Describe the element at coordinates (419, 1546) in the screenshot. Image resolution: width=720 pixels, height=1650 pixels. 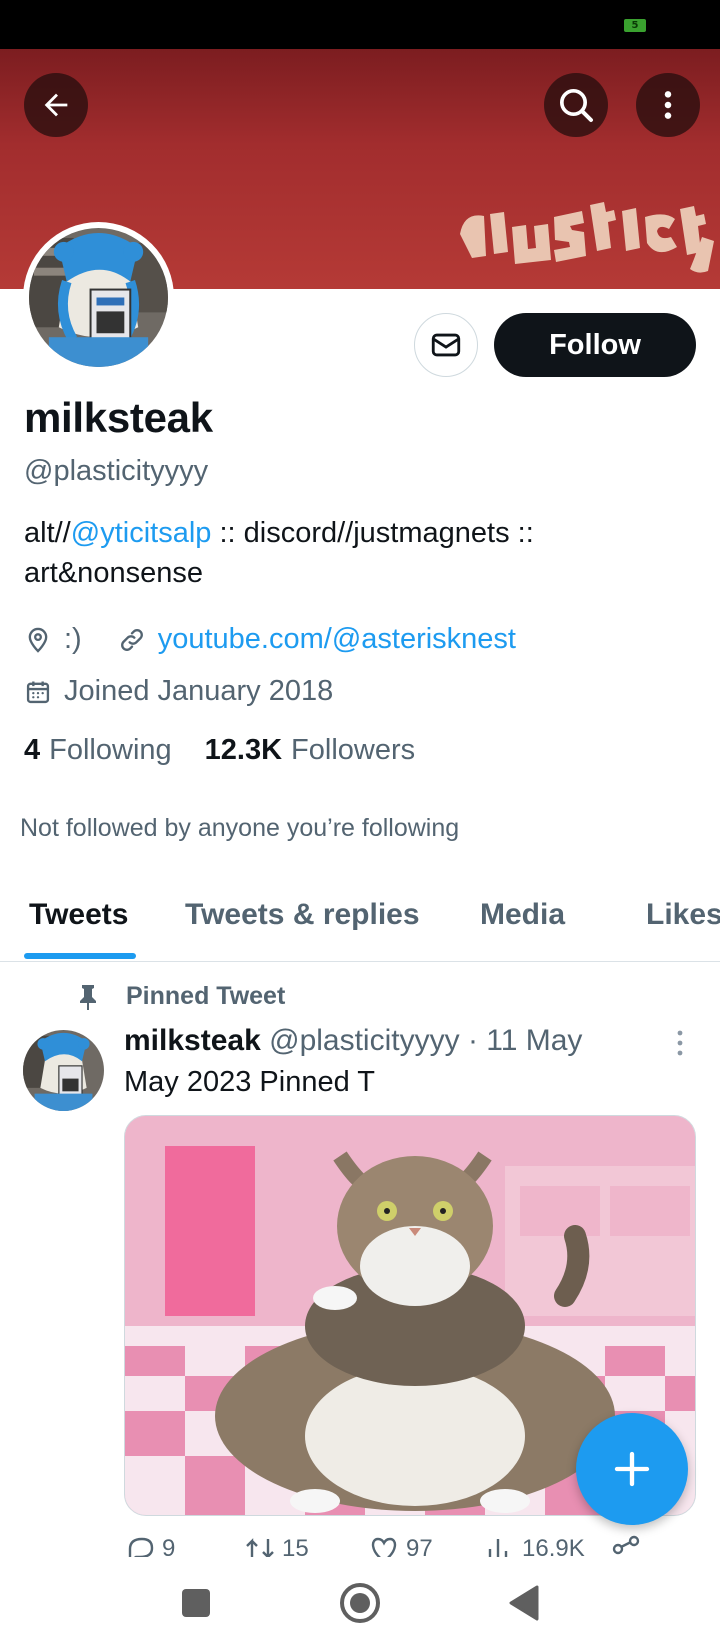
I see `like-count: 97` at that location.